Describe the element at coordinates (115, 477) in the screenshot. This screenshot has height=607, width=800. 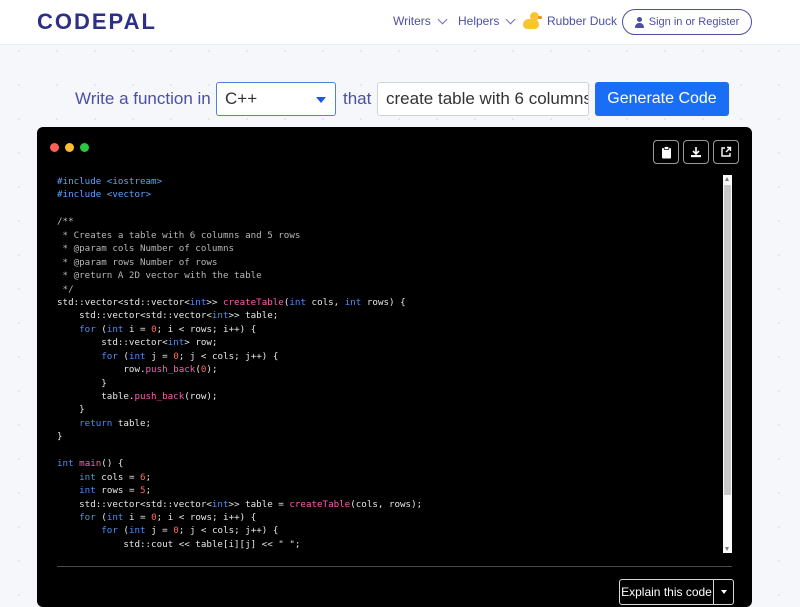
I see `code-line: int cols = 6;` at that location.